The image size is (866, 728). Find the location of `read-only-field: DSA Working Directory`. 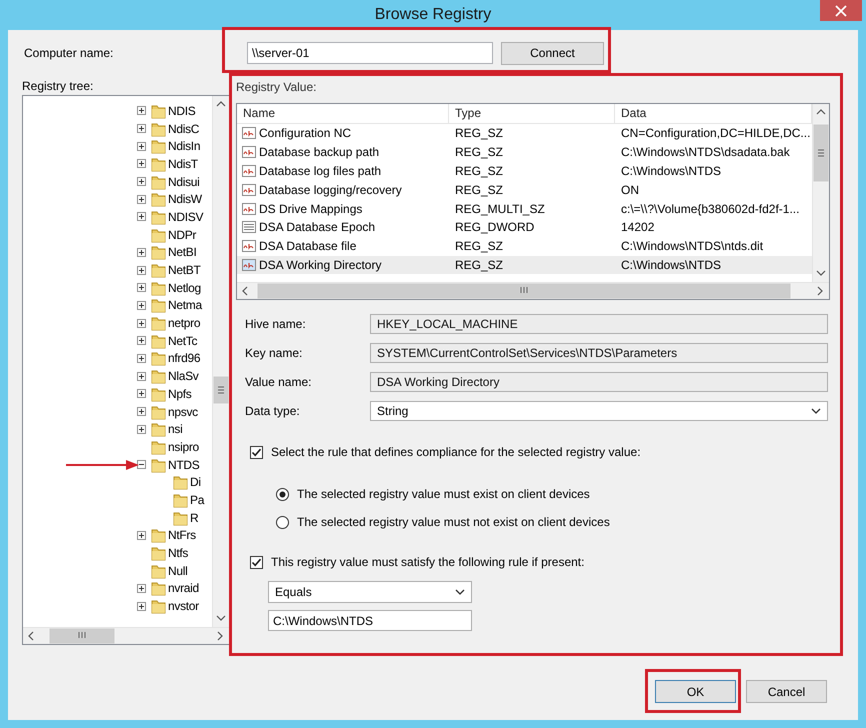

read-only-field: DSA Working Directory is located at coordinates (599, 382).